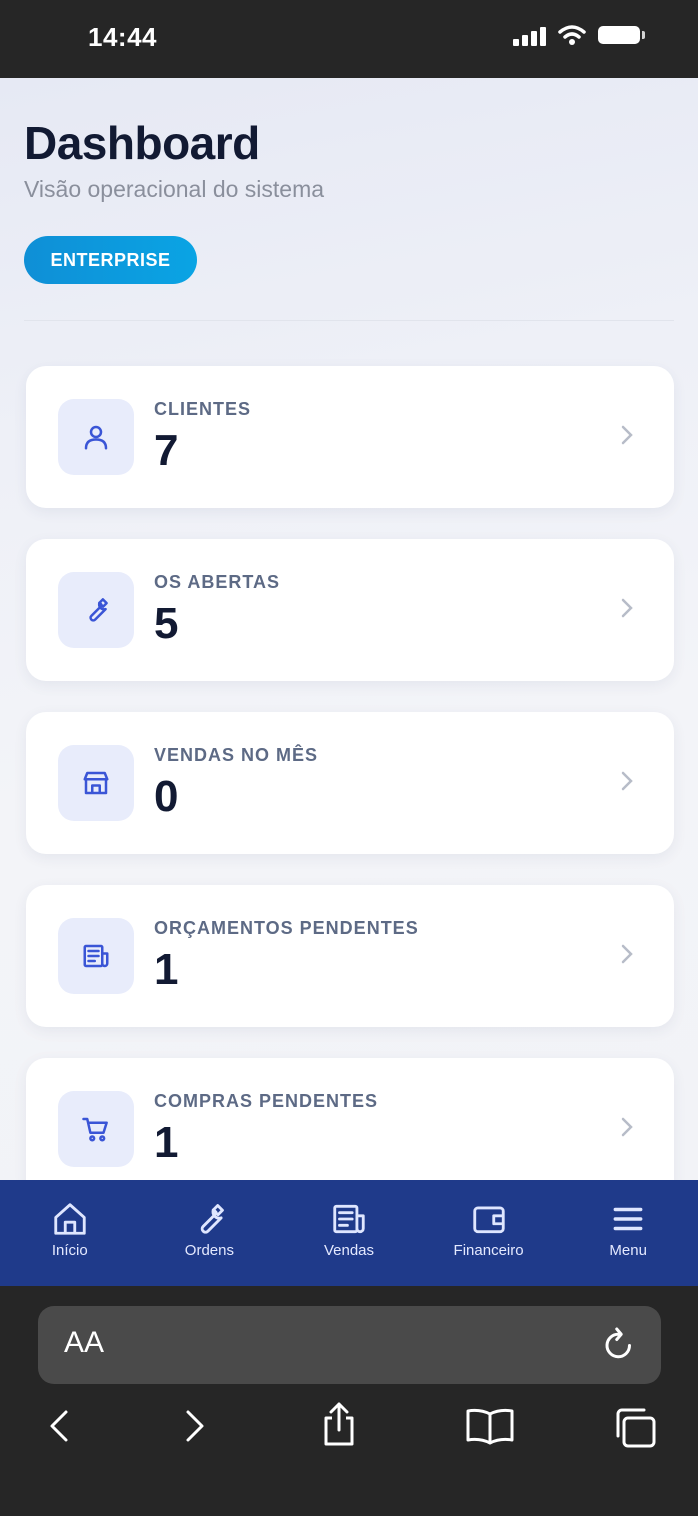 The image size is (698, 1516). I want to click on text-size-label: AA, so click(84, 1342).